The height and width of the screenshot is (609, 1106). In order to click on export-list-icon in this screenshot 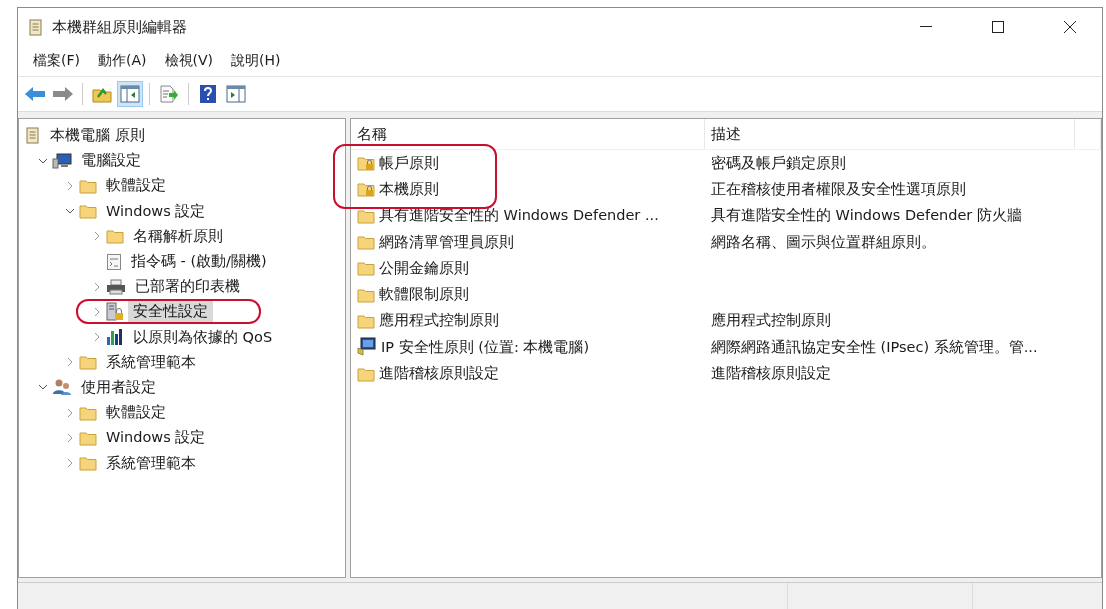, I will do `click(169, 94)`.